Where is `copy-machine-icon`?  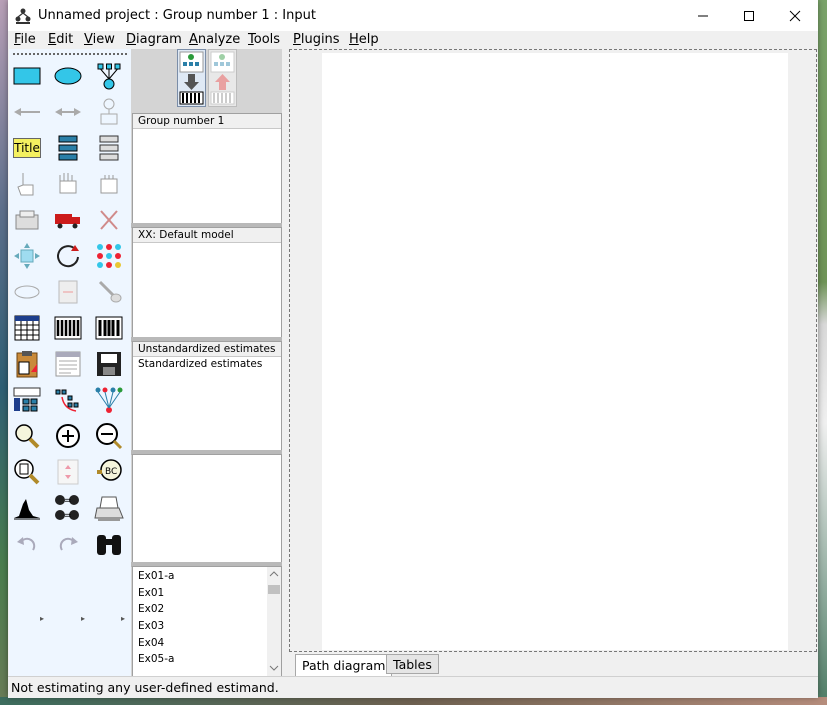
copy-machine-icon is located at coordinates (27, 220).